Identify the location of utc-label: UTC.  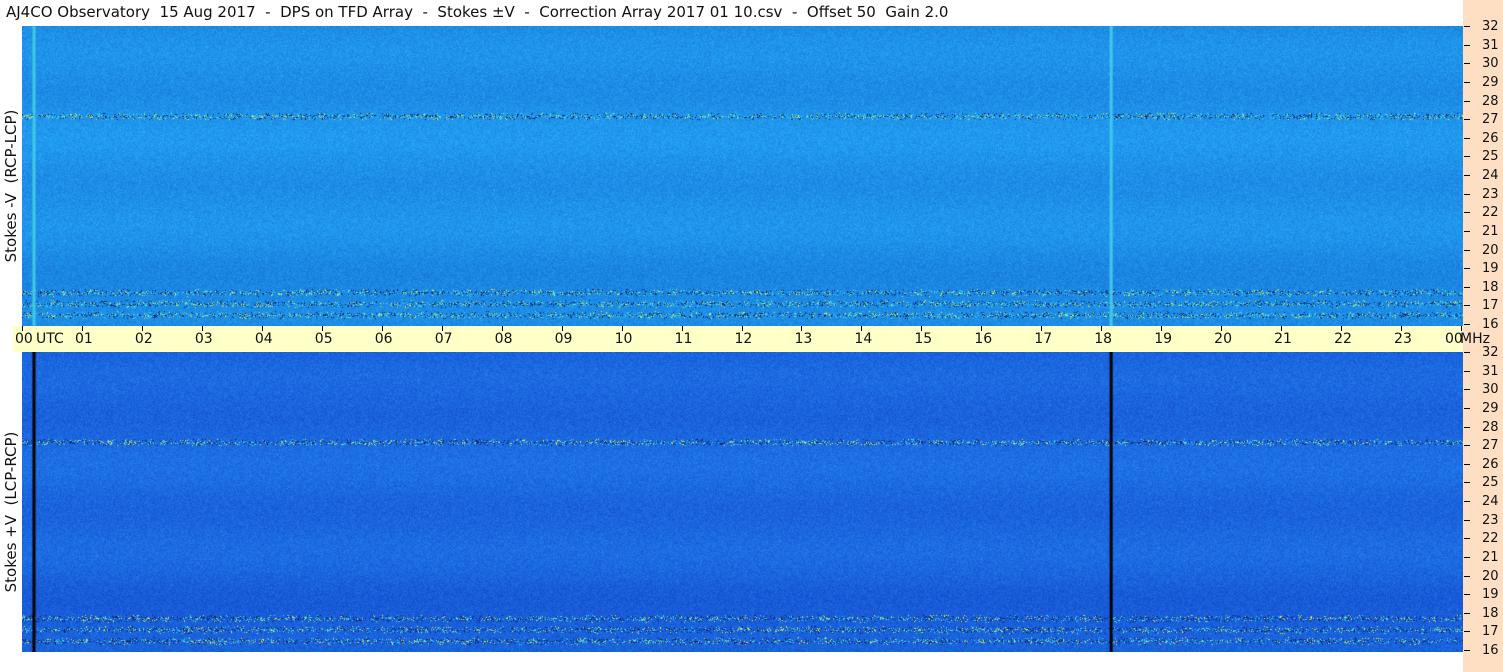
(50, 339).